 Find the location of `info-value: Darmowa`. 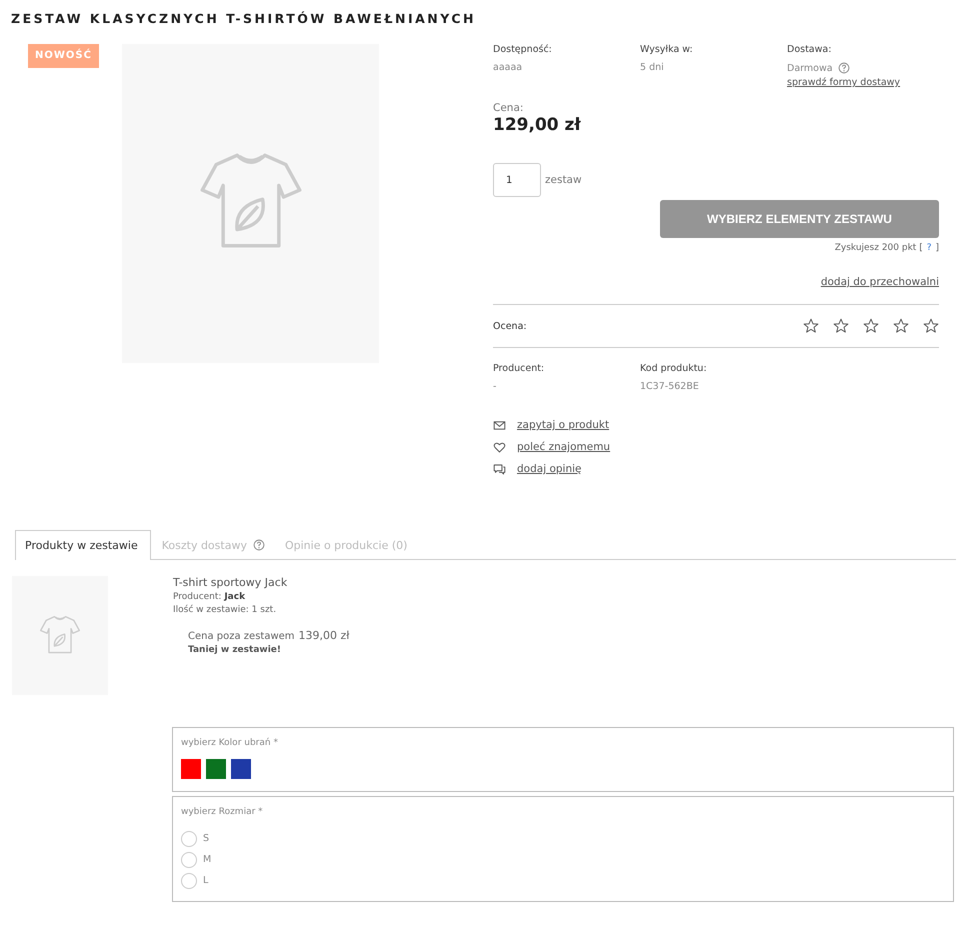

info-value: Darmowa is located at coordinates (810, 68).